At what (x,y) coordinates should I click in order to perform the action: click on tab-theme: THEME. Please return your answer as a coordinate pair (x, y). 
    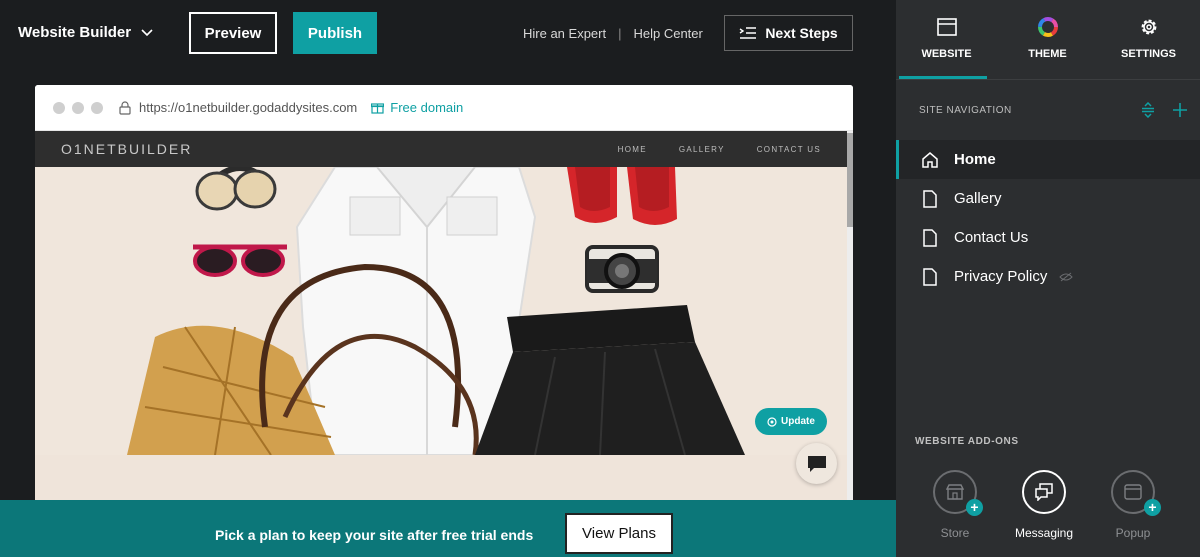
    Looking at the image, I should click on (1047, 39).